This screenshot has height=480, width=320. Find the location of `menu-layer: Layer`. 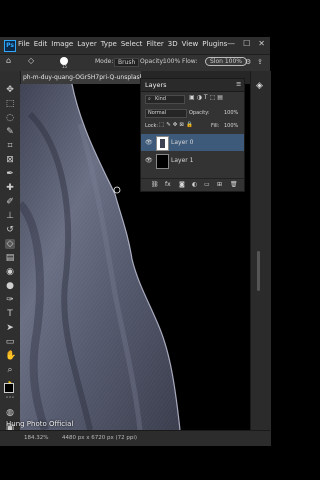

menu-layer: Layer is located at coordinates (87, 44).